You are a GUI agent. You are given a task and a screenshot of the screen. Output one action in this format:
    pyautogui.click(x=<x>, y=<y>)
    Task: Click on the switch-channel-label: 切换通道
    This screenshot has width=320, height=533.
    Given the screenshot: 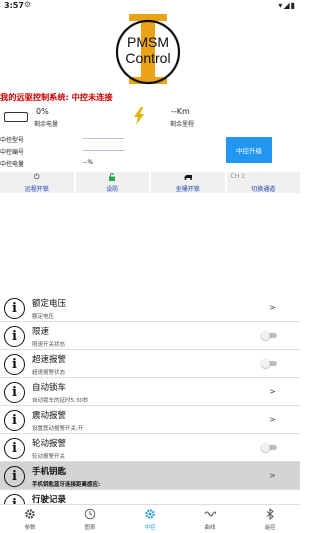 What is the action you would take?
    pyautogui.click(x=263, y=189)
    